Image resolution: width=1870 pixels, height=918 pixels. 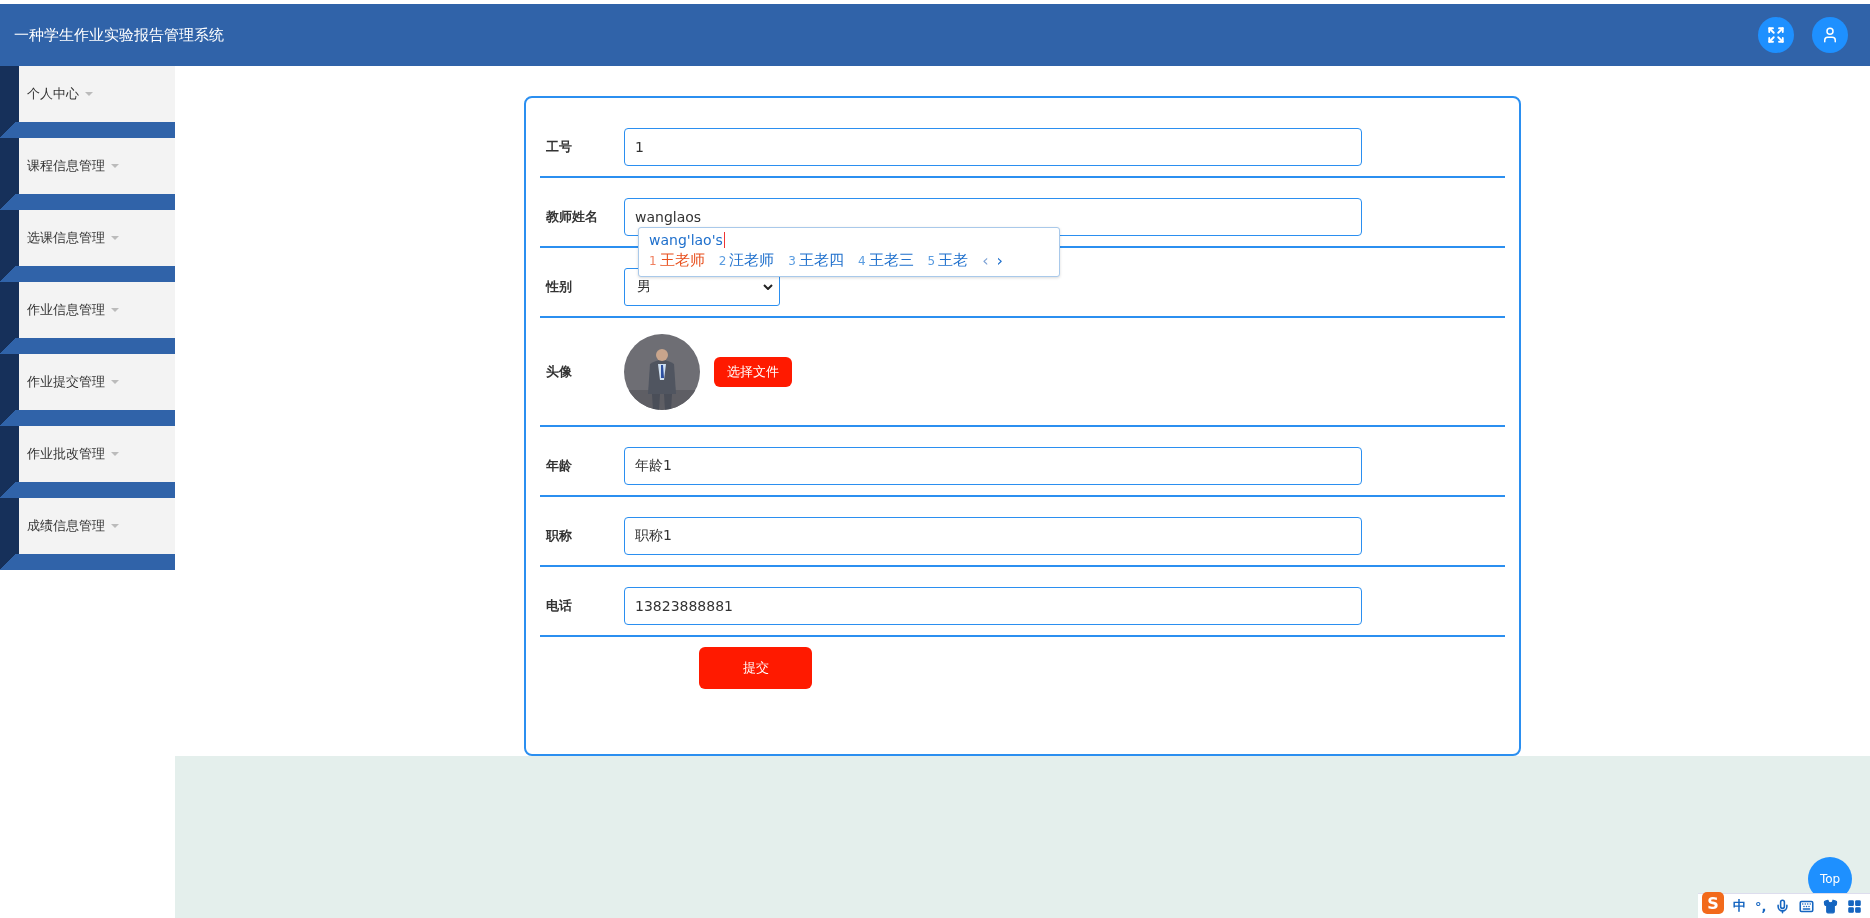 I want to click on user-icon, so click(x=1830, y=35).